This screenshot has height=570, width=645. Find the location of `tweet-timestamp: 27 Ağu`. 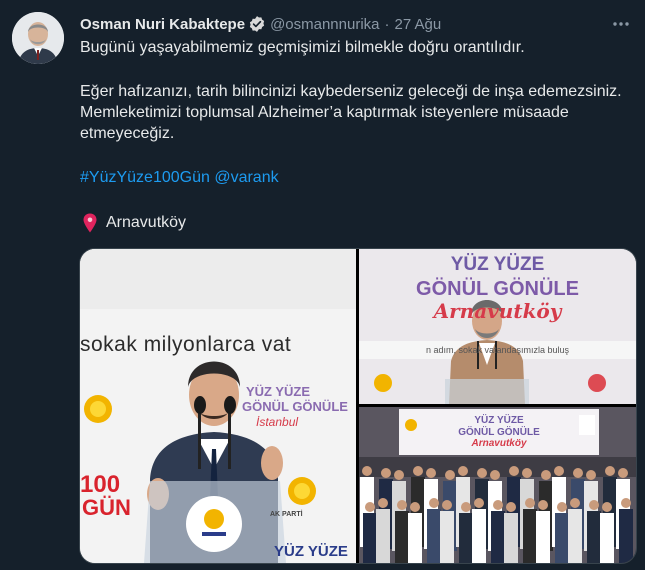

tweet-timestamp: 27 Ağu is located at coordinates (418, 24).